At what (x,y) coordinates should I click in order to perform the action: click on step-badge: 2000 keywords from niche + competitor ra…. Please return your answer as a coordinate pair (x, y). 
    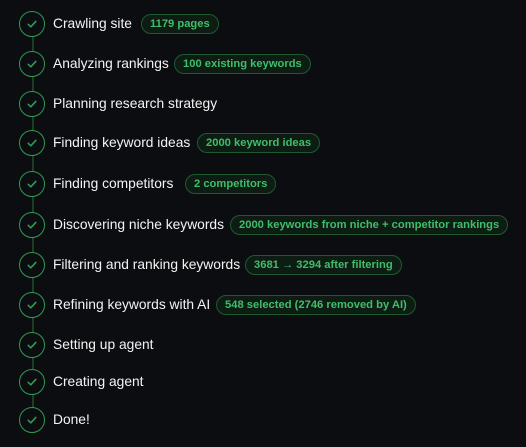
    Looking at the image, I should click on (369, 225).